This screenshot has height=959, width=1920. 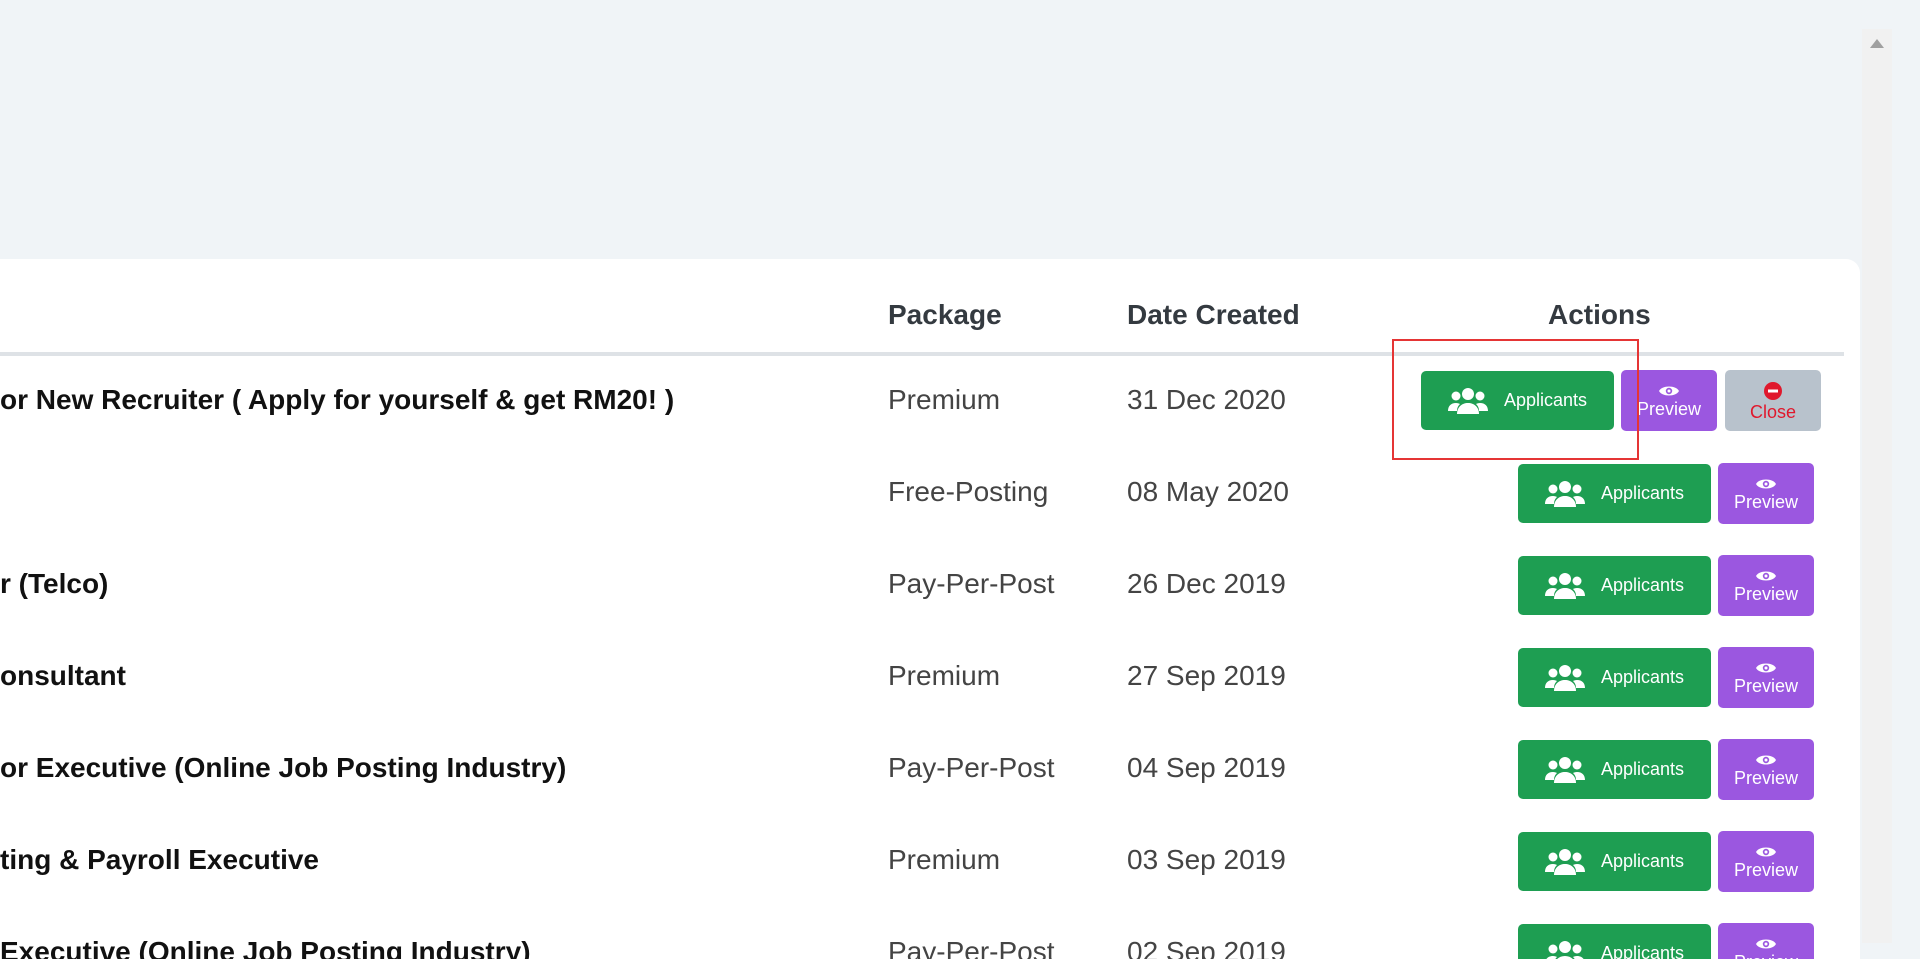 I want to click on job-date-created: 04 Sep 2019, so click(x=1206, y=768).